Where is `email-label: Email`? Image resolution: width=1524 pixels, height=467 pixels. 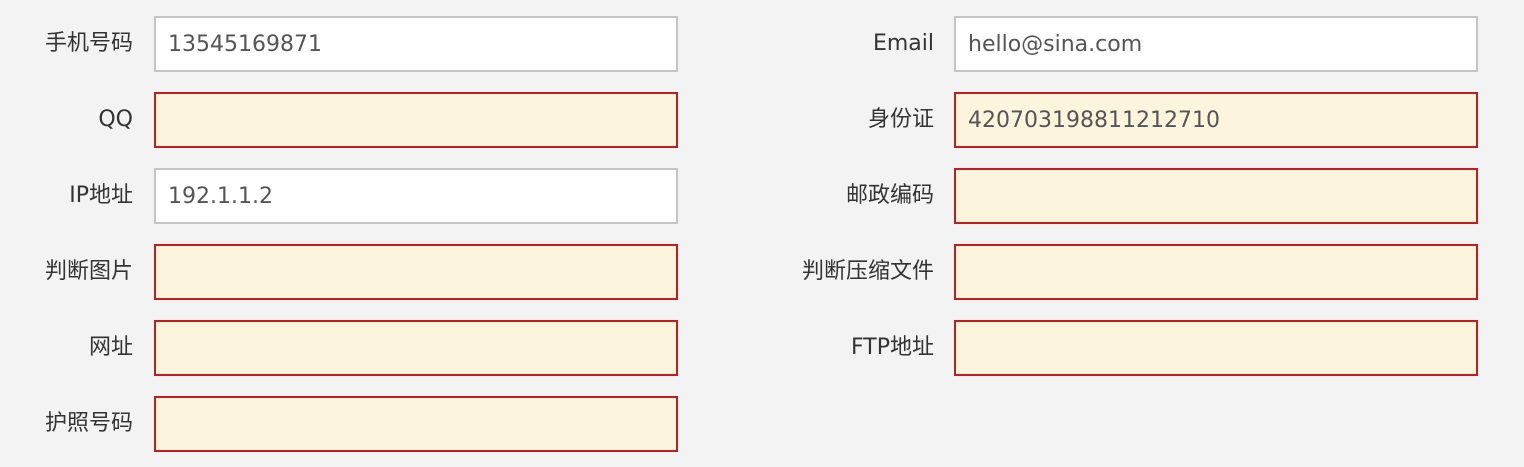 email-label: Email is located at coordinates (903, 43).